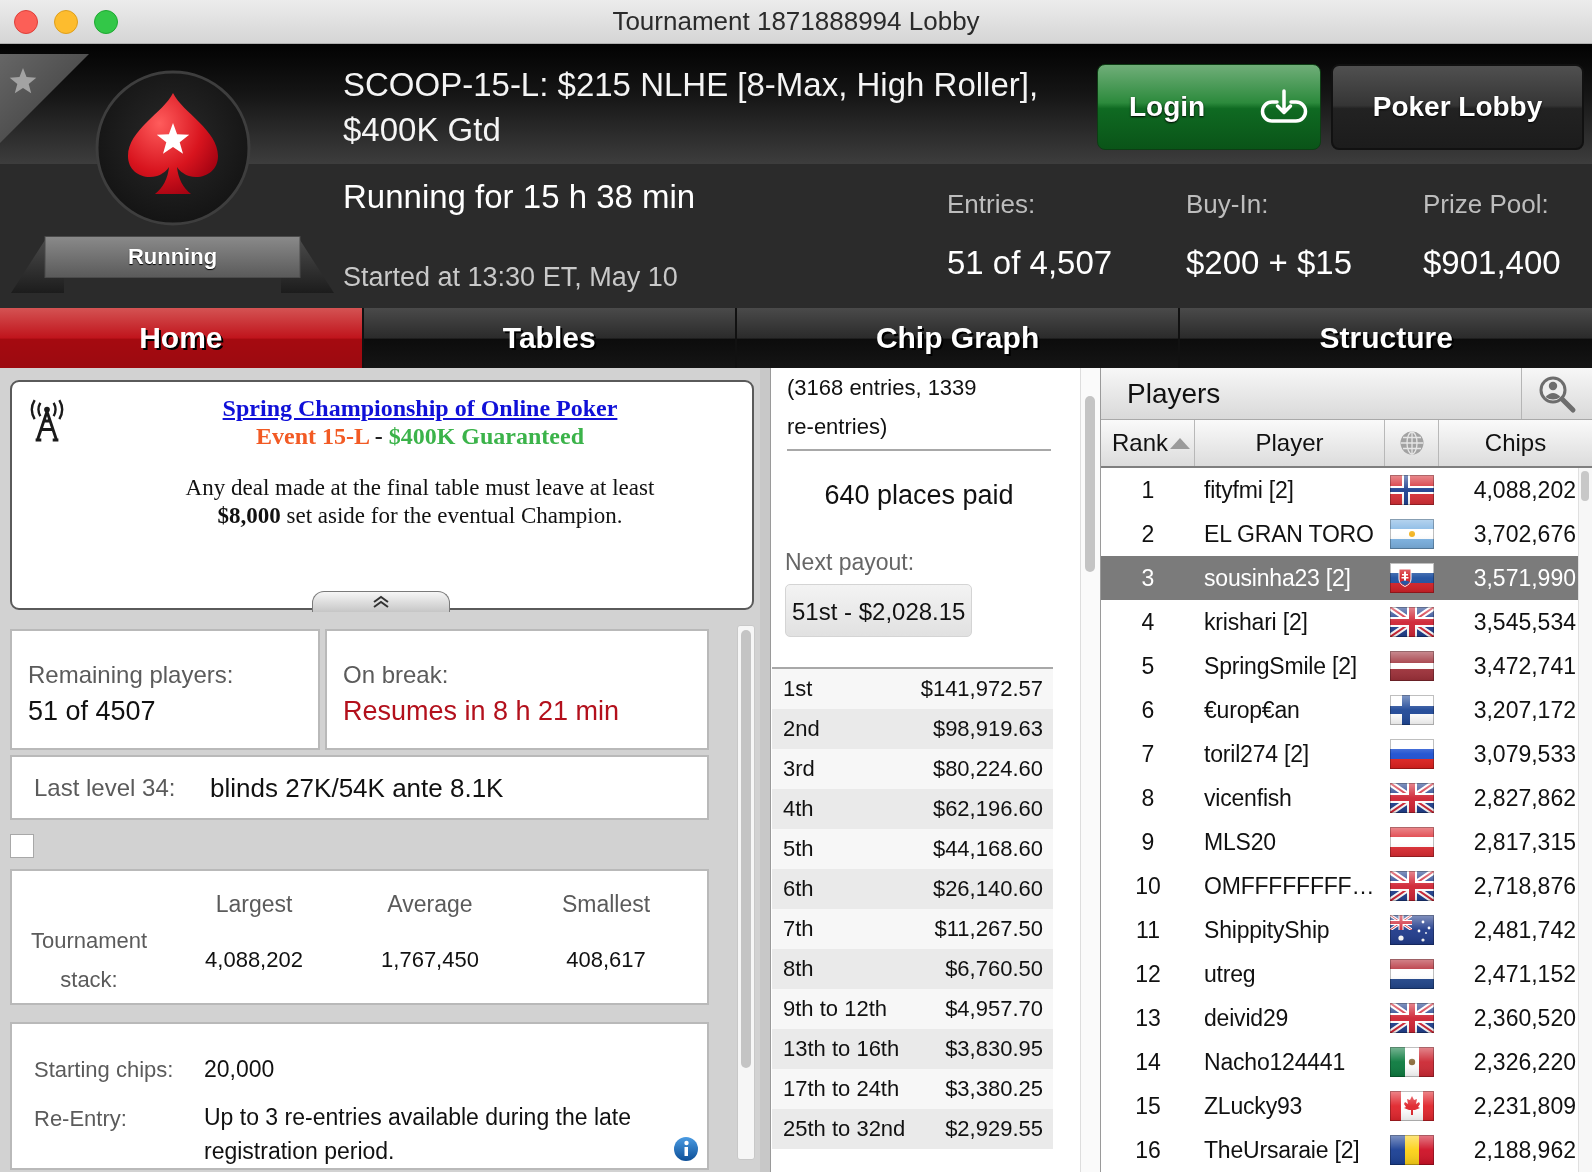 This screenshot has width=1592, height=1172. Describe the element at coordinates (1524, 886) in the screenshot. I see `chip-count: 2,718,876` at that location.